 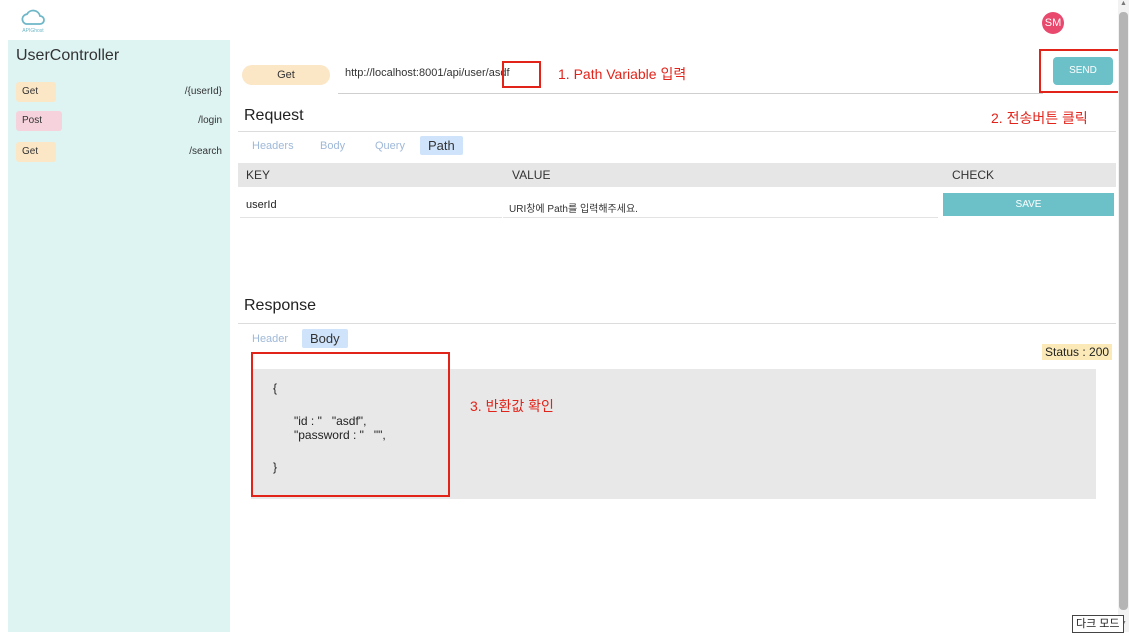 What do you see at coordinates (1083, 71) in the screenshot?
I see `send-button: SEND` at bounding box center [1083, 71].